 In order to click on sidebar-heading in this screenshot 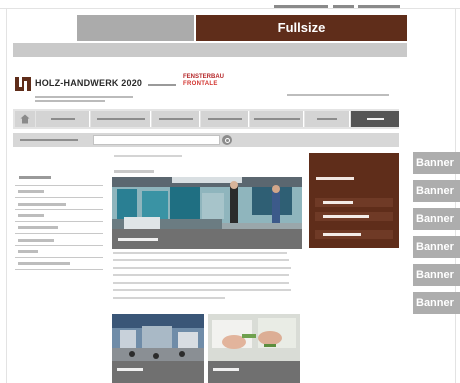, I will do `click(35, 177)`.